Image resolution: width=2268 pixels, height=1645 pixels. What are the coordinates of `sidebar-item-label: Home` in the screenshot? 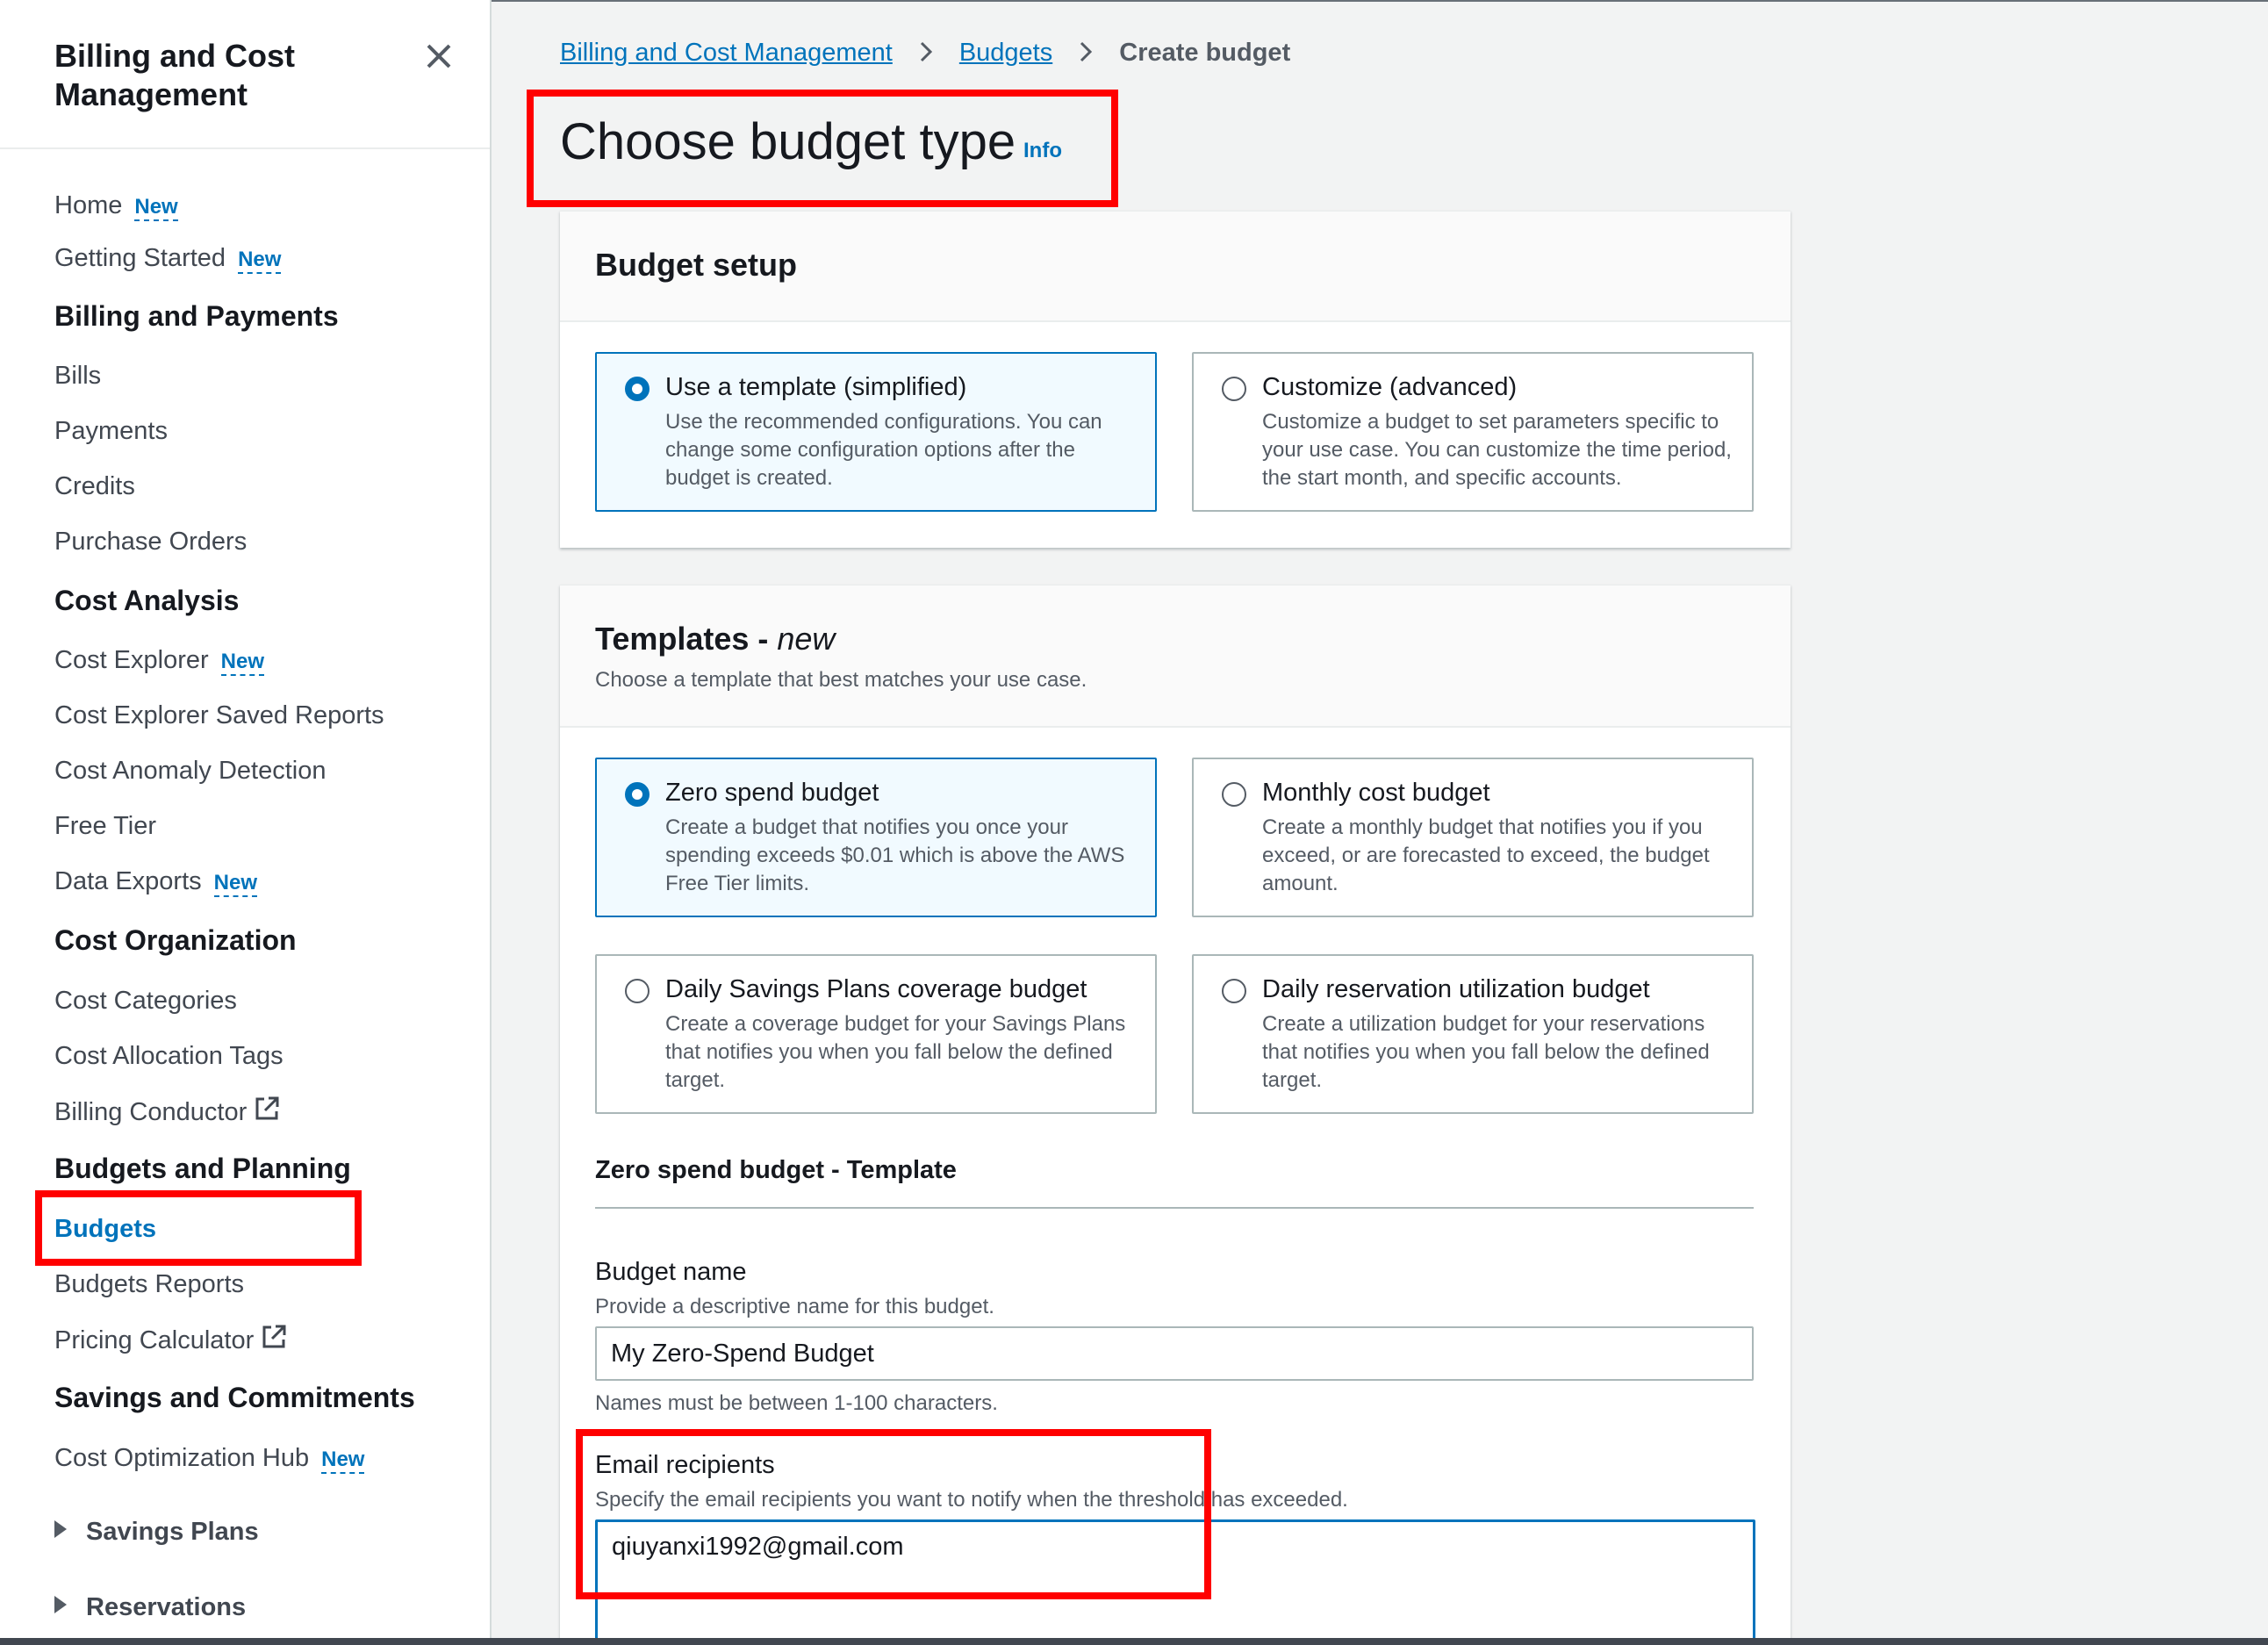 It's located at (89, 205).